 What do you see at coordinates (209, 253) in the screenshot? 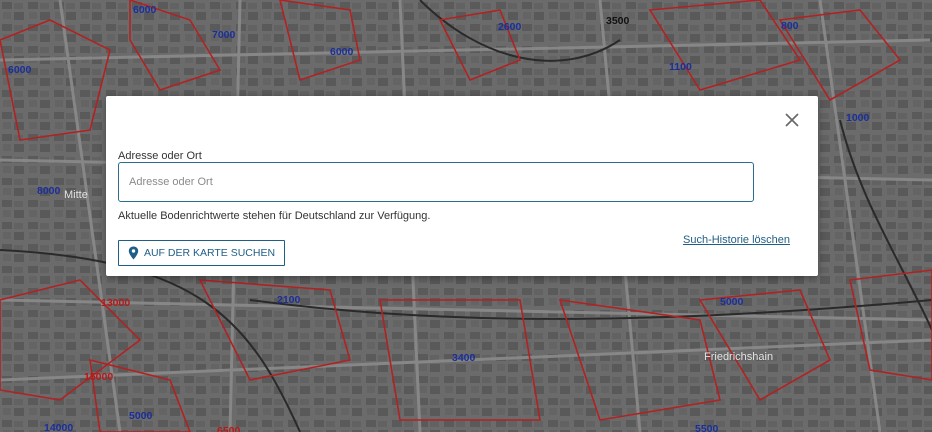
I see `search-on-map-label: AUF DER KARTE SUCHEN` at bounding box center [209, 253].